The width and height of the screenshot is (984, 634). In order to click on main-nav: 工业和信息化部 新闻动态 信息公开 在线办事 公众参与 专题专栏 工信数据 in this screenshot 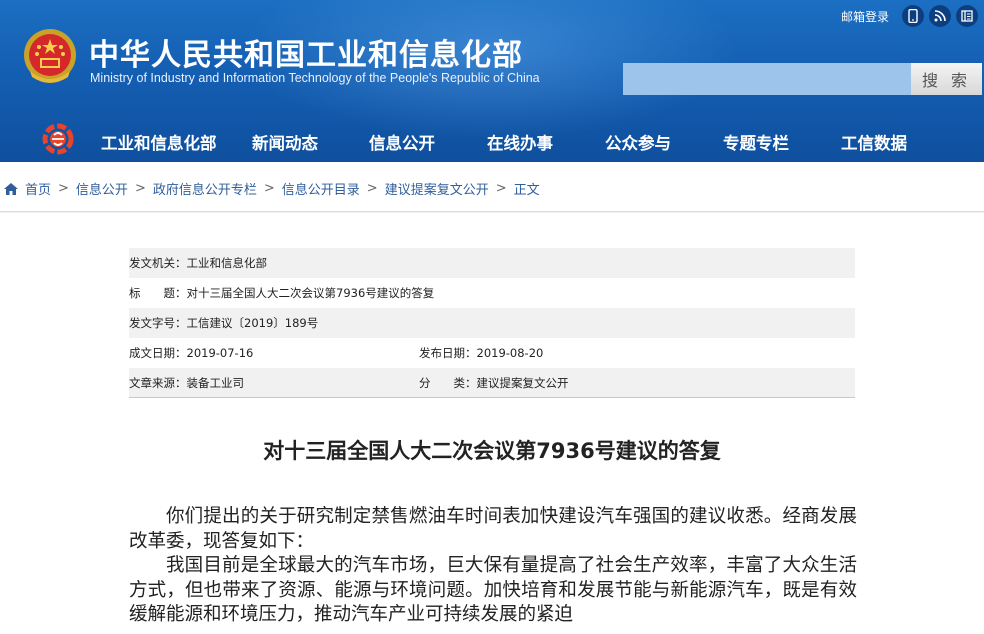, I will do `click(492, 141)`.